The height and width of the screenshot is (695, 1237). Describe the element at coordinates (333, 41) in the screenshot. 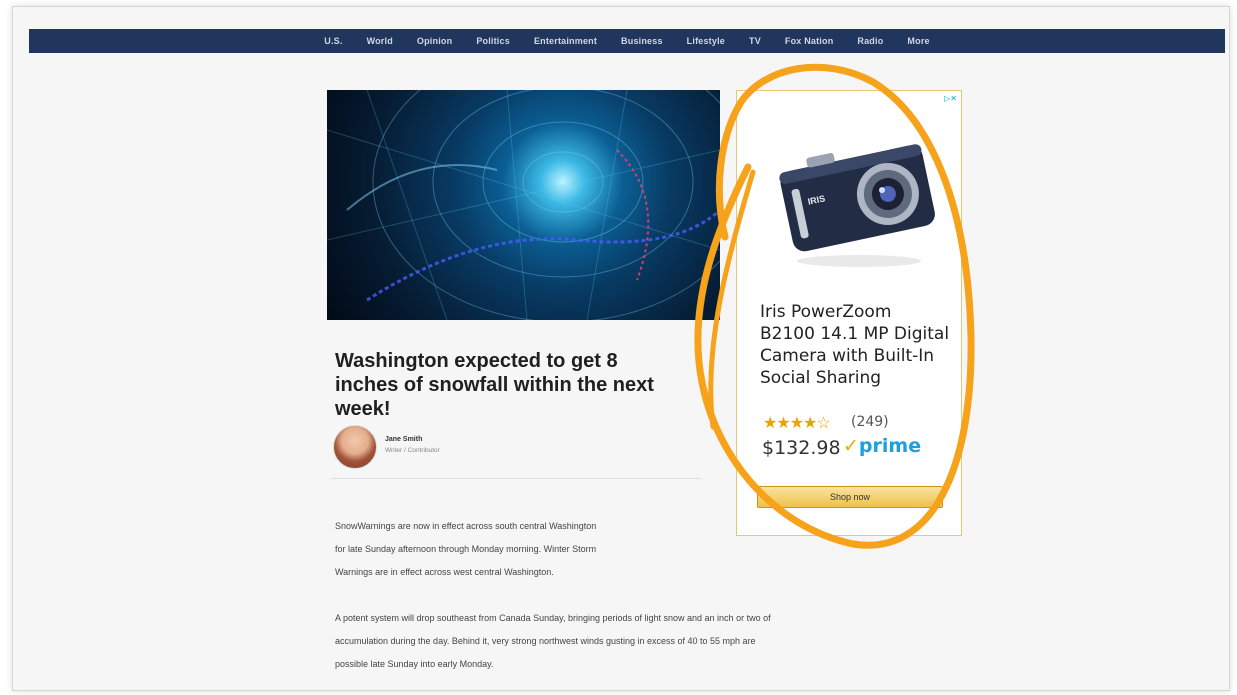

I see `nav-item-us: U.S.` at that location.